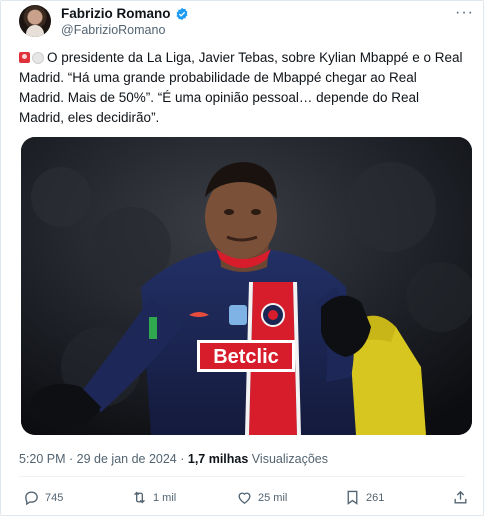 The height and width of the screenshot is (516, 484). I want to click on share-button, so click(460, 497).